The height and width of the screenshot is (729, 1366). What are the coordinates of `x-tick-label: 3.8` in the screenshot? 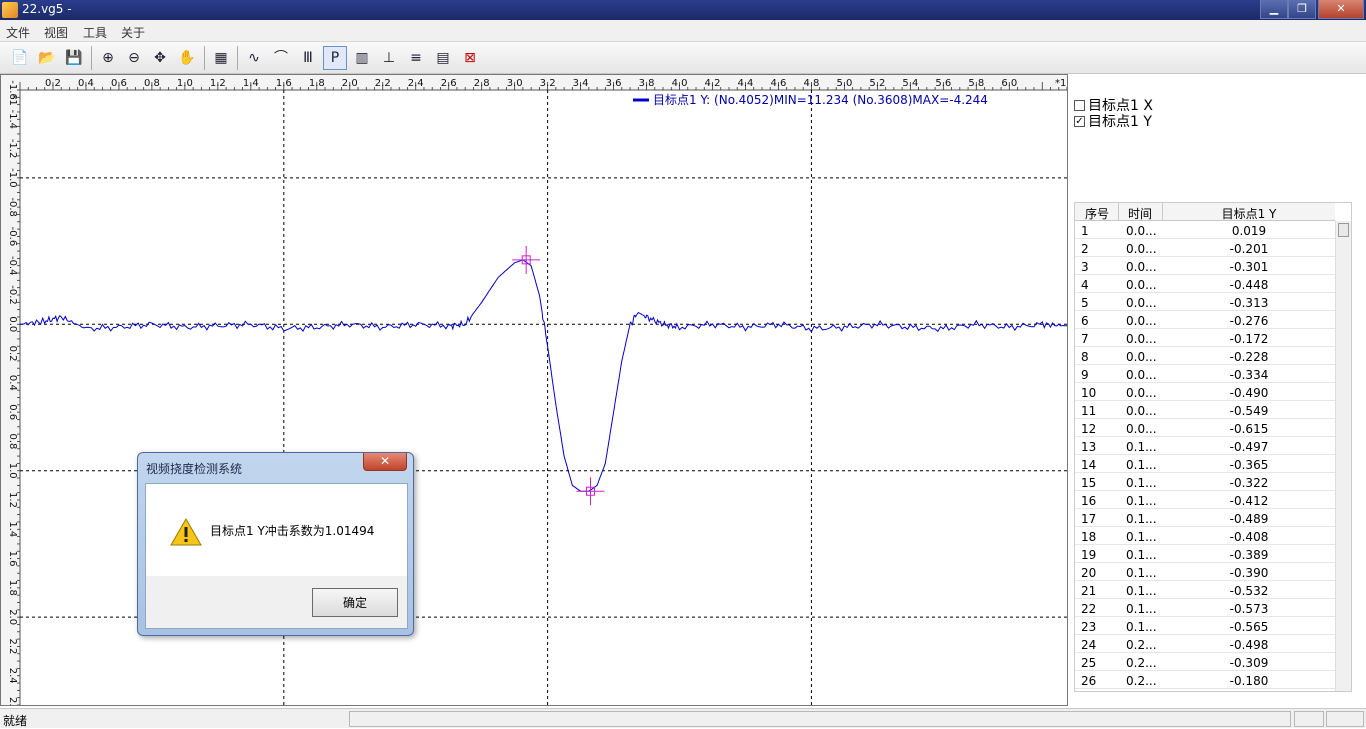 It's located at (647, 83).